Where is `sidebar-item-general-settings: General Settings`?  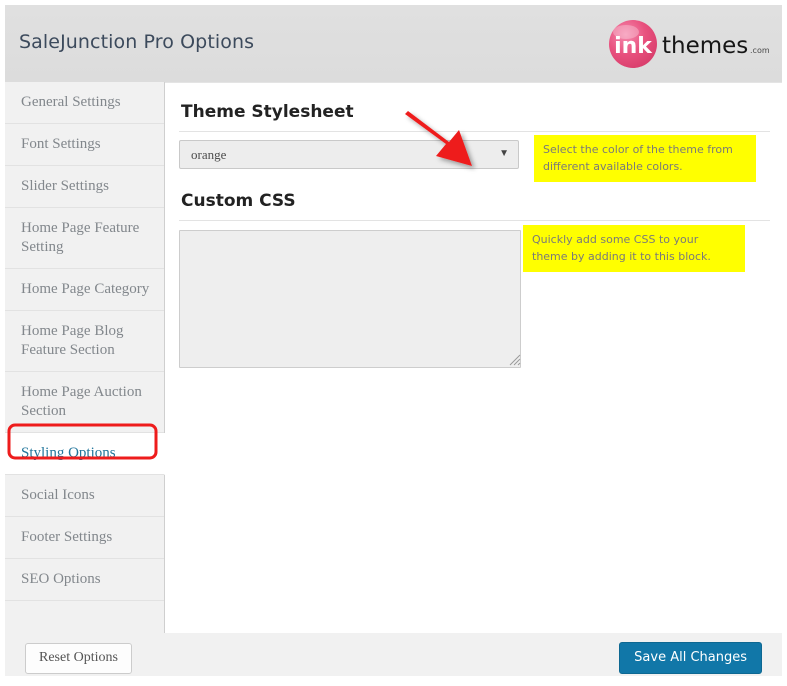 sidebar-item-general-settings: General Settings is located at coordinates (84, 103).